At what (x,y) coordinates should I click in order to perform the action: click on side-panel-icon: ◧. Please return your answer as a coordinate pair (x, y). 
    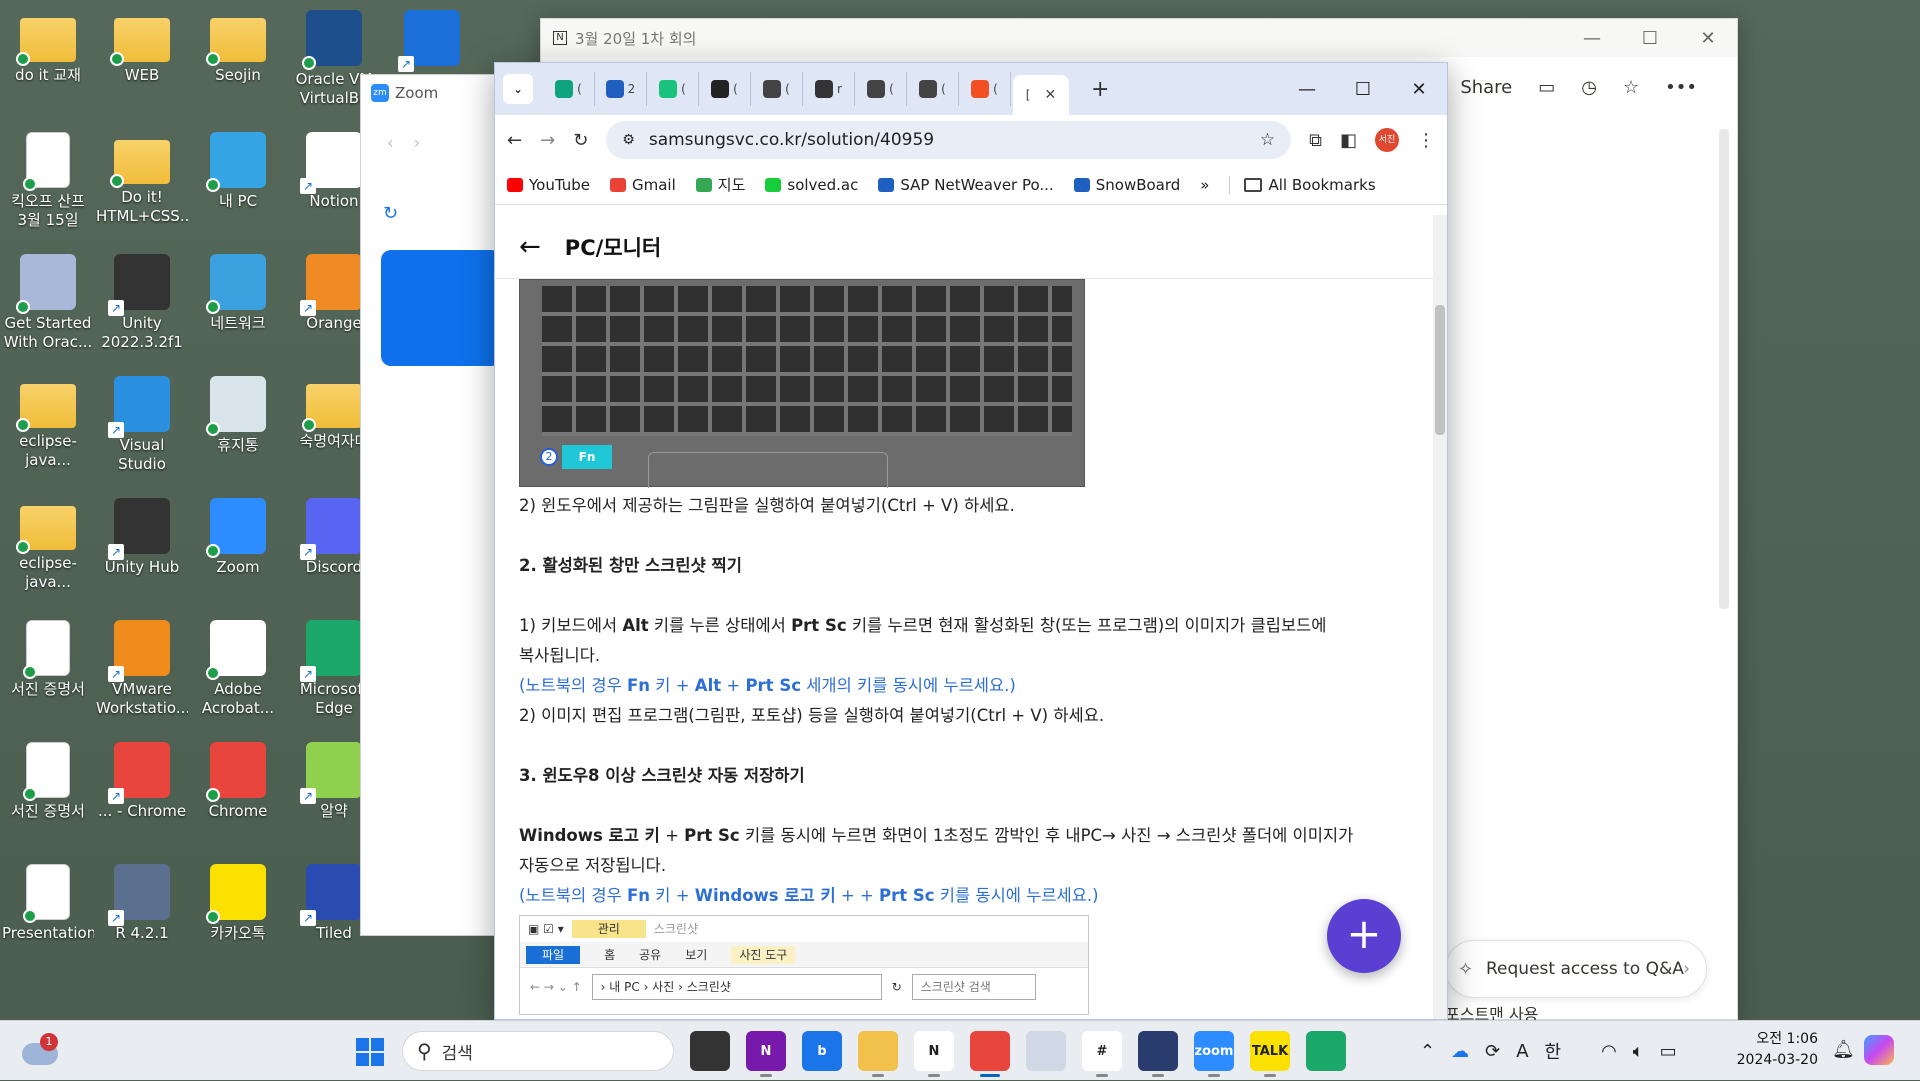
    Looking at the image, I should click on (1348, 140).